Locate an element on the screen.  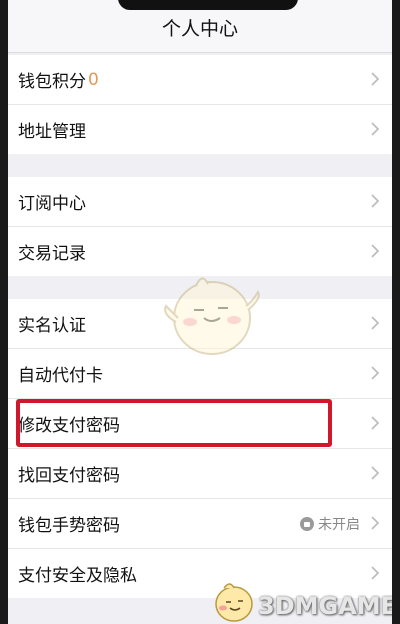
row-label: 找回支付密码 is located at coordinates (69, 476).